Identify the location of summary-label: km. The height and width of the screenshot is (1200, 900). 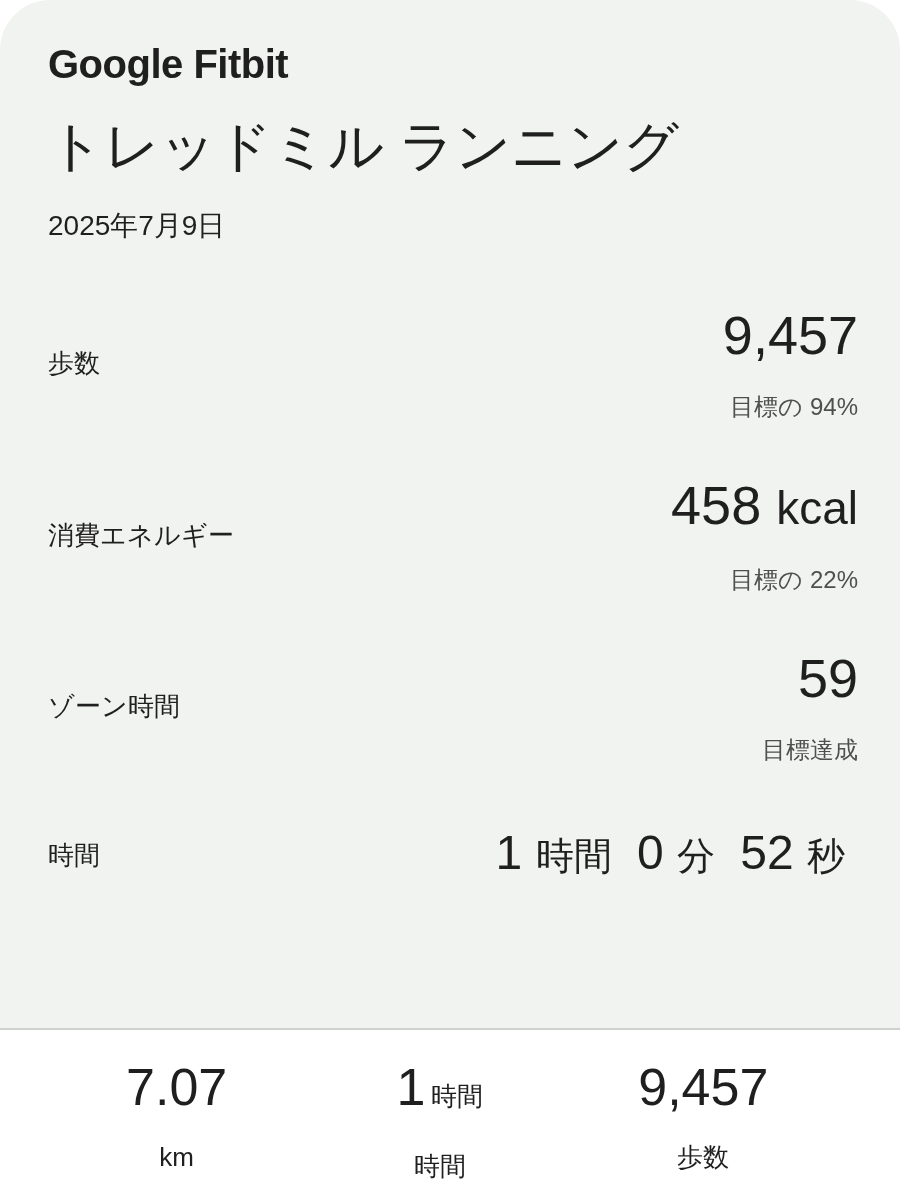
(176, 1157).